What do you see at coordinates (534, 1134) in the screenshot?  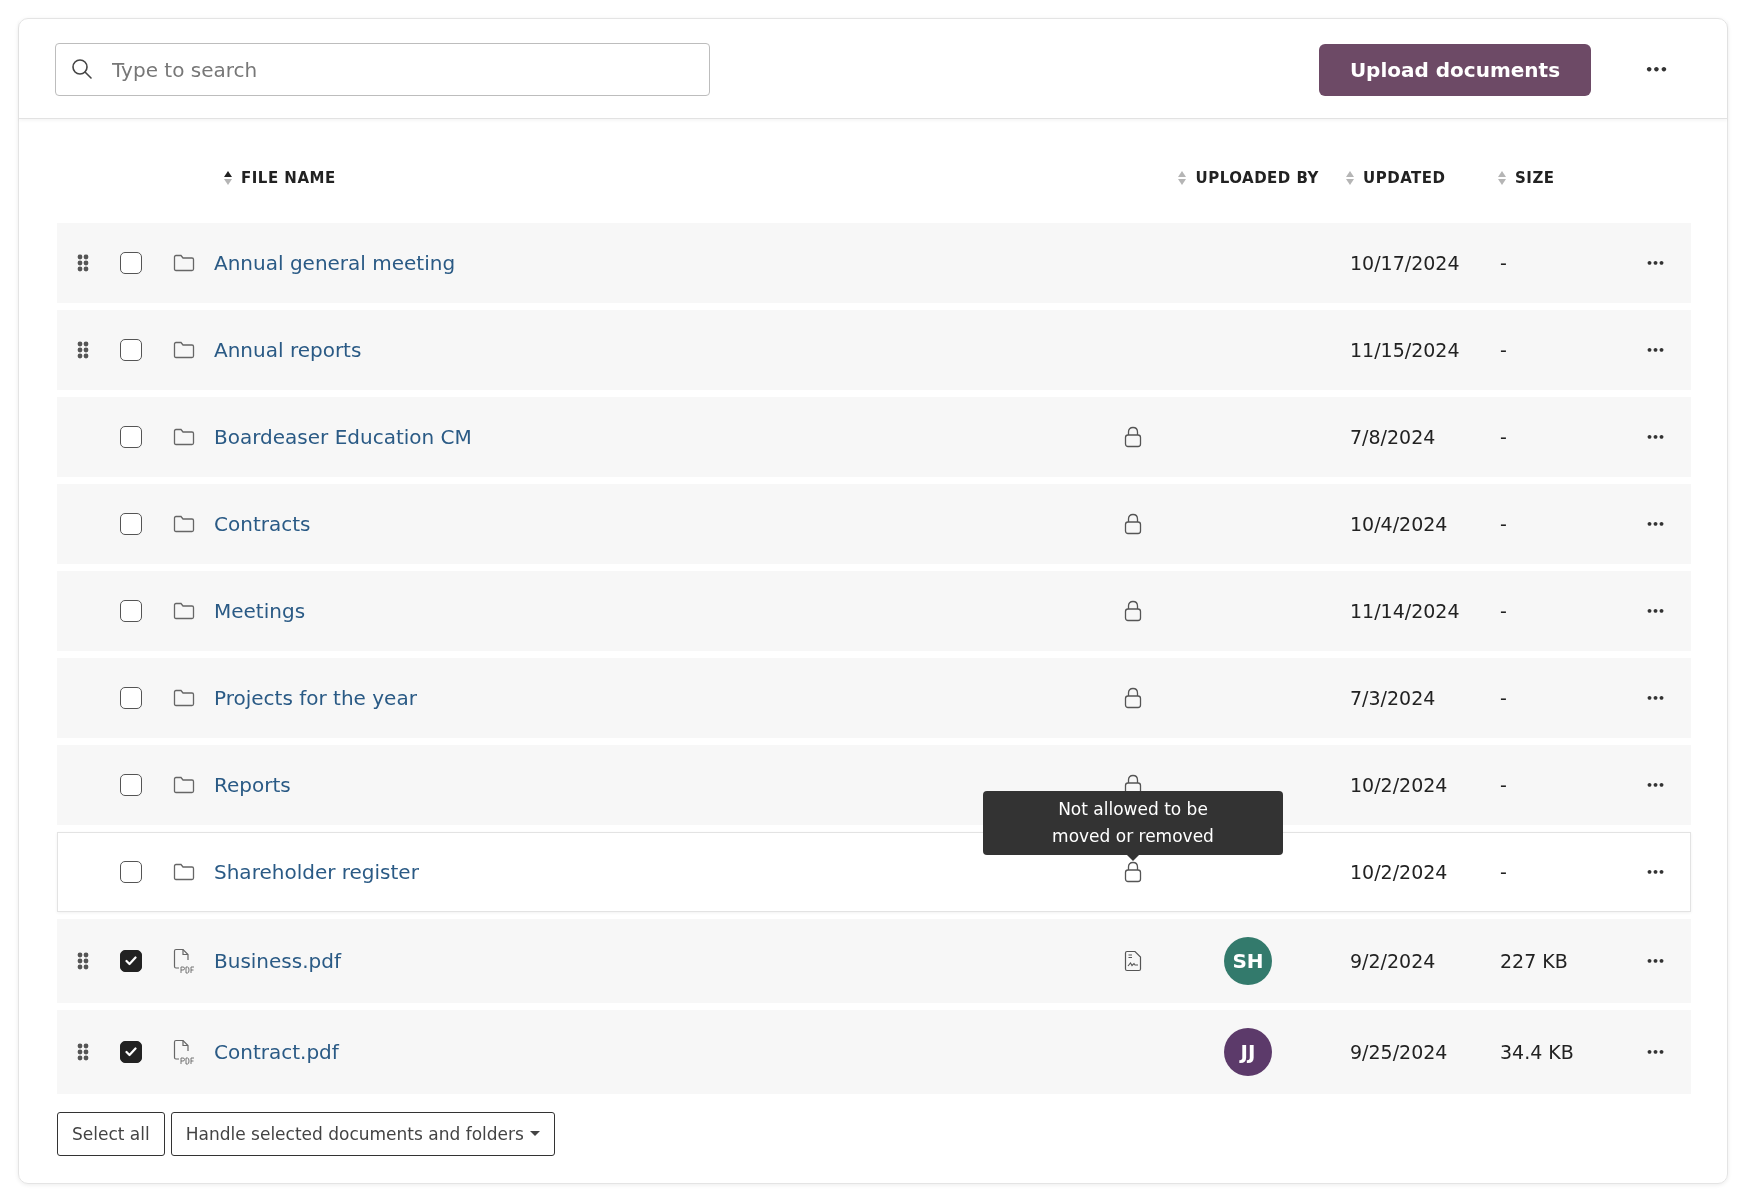 I see `caret-icon` at bounding box center [534, 1134].